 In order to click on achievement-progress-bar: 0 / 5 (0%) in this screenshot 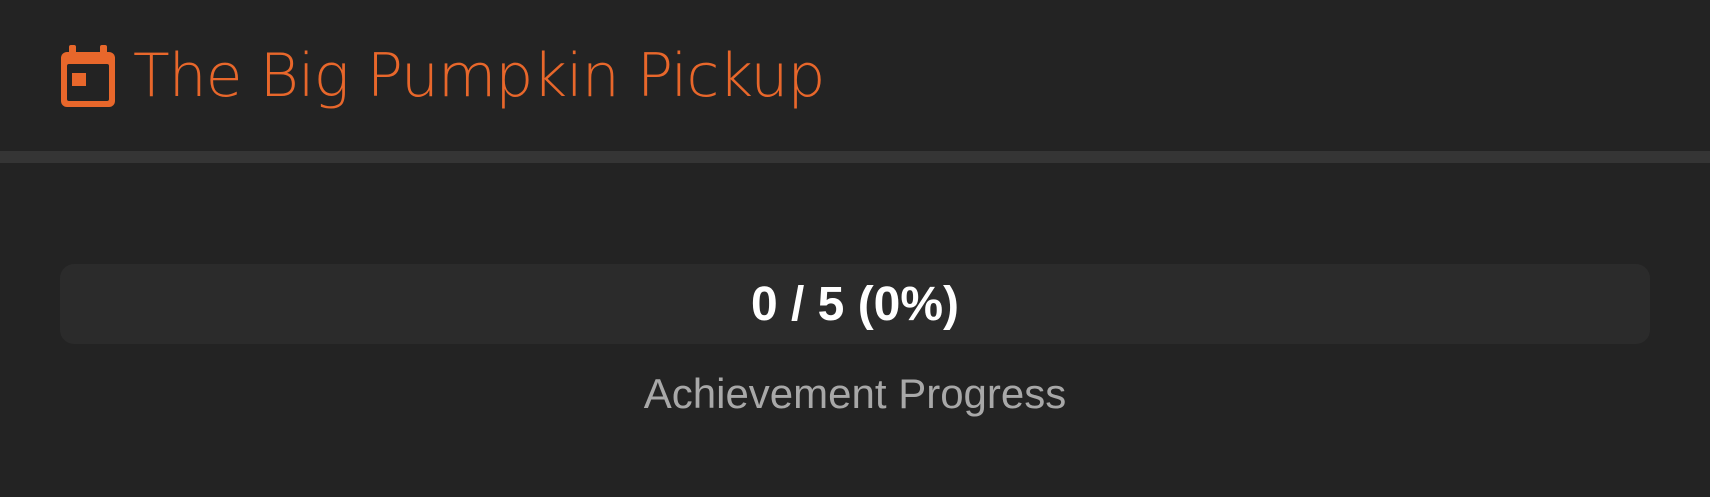, I will do `click(855, 304)`.